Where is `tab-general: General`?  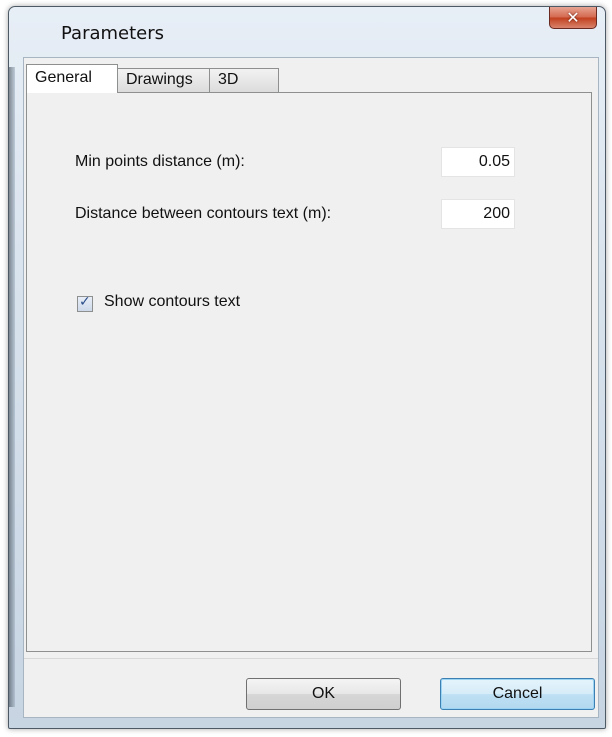 tab-general: General is located at coordinates (72, 78).